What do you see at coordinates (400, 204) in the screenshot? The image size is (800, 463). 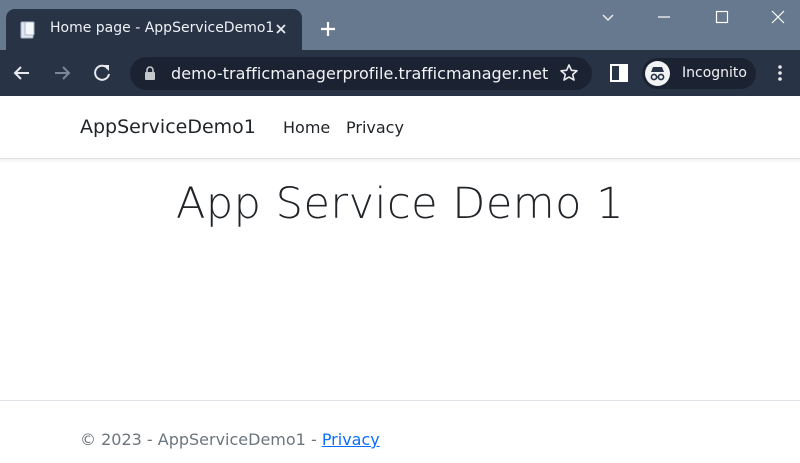 I see `page-heading: App Service Demo 1` at bounding box center [400, 204].